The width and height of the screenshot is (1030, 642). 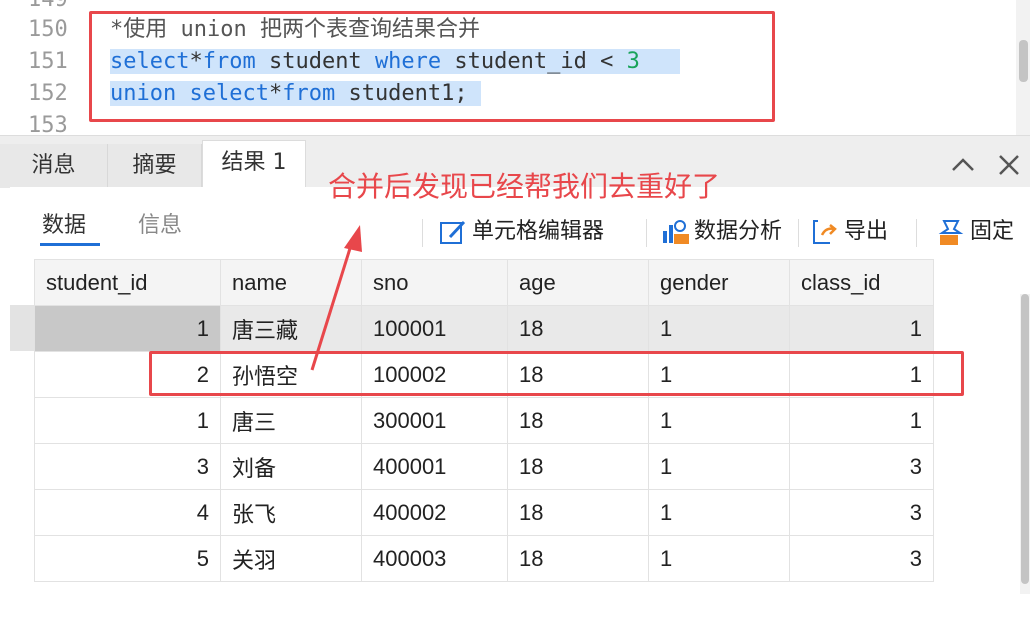 I want to click on table-cell: 刘备, so click(x=291, y=466).